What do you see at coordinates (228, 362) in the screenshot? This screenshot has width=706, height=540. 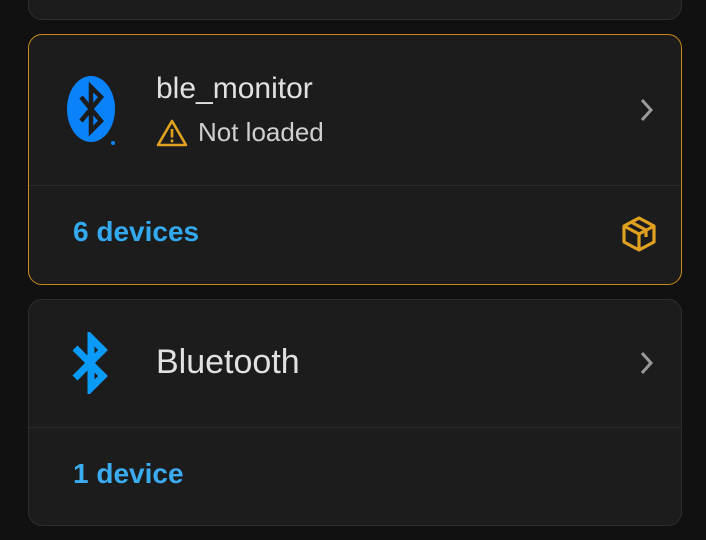 I see `integration-title: Bluetooth` at bounding box center [228, 362].